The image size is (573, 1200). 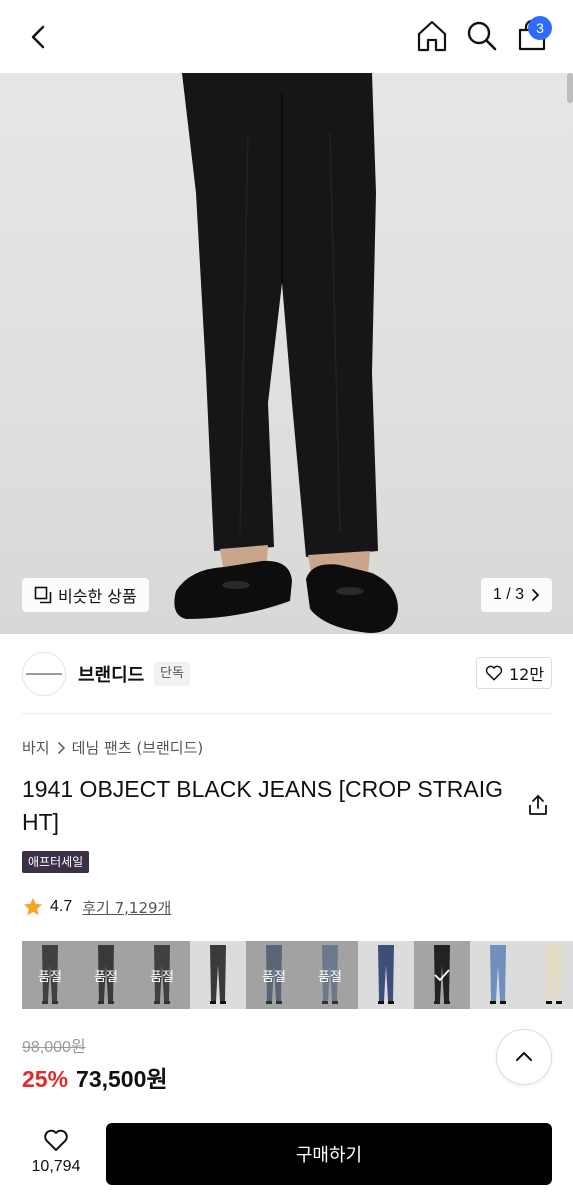 I want to click on discount-rate: 25%, so click(x=45, y=1079).